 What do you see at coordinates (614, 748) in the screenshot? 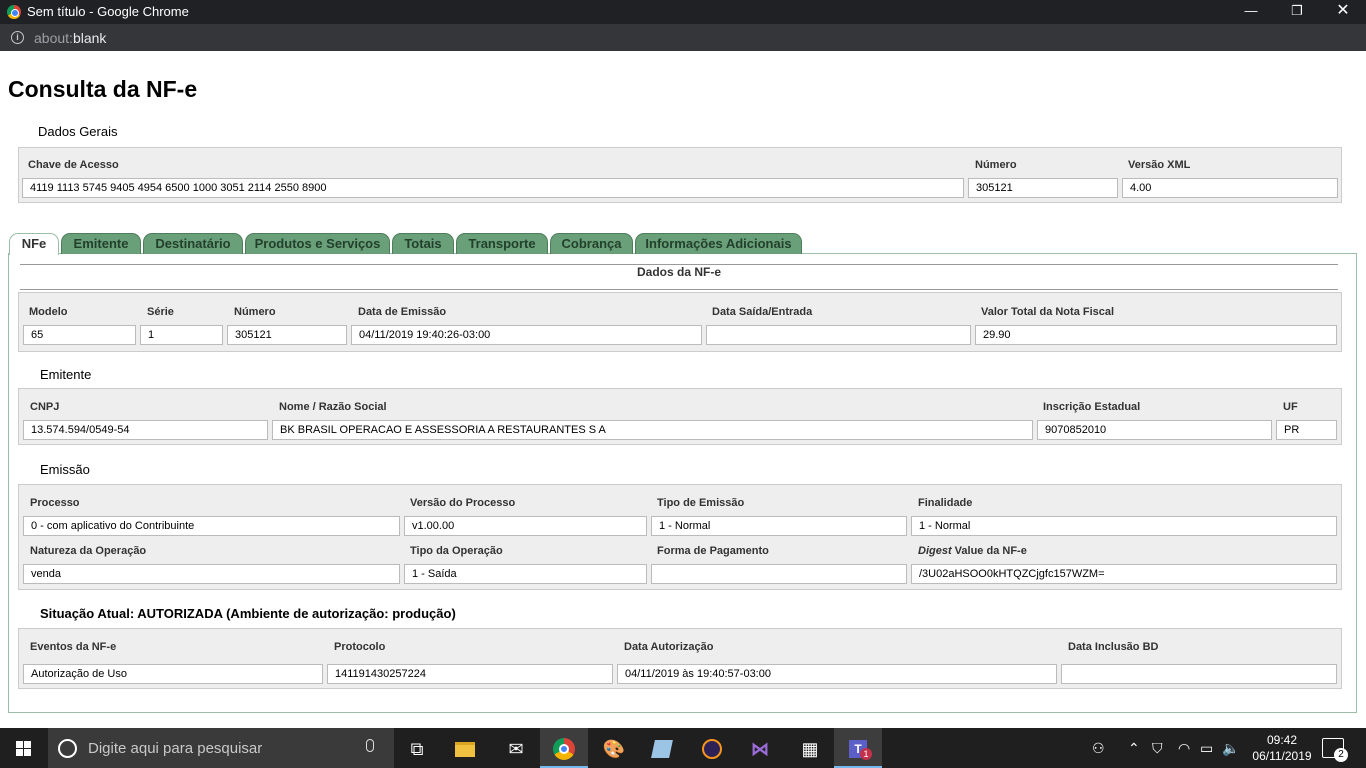
I see `paint-icon: 🎨` at bounding box center [614, 748].